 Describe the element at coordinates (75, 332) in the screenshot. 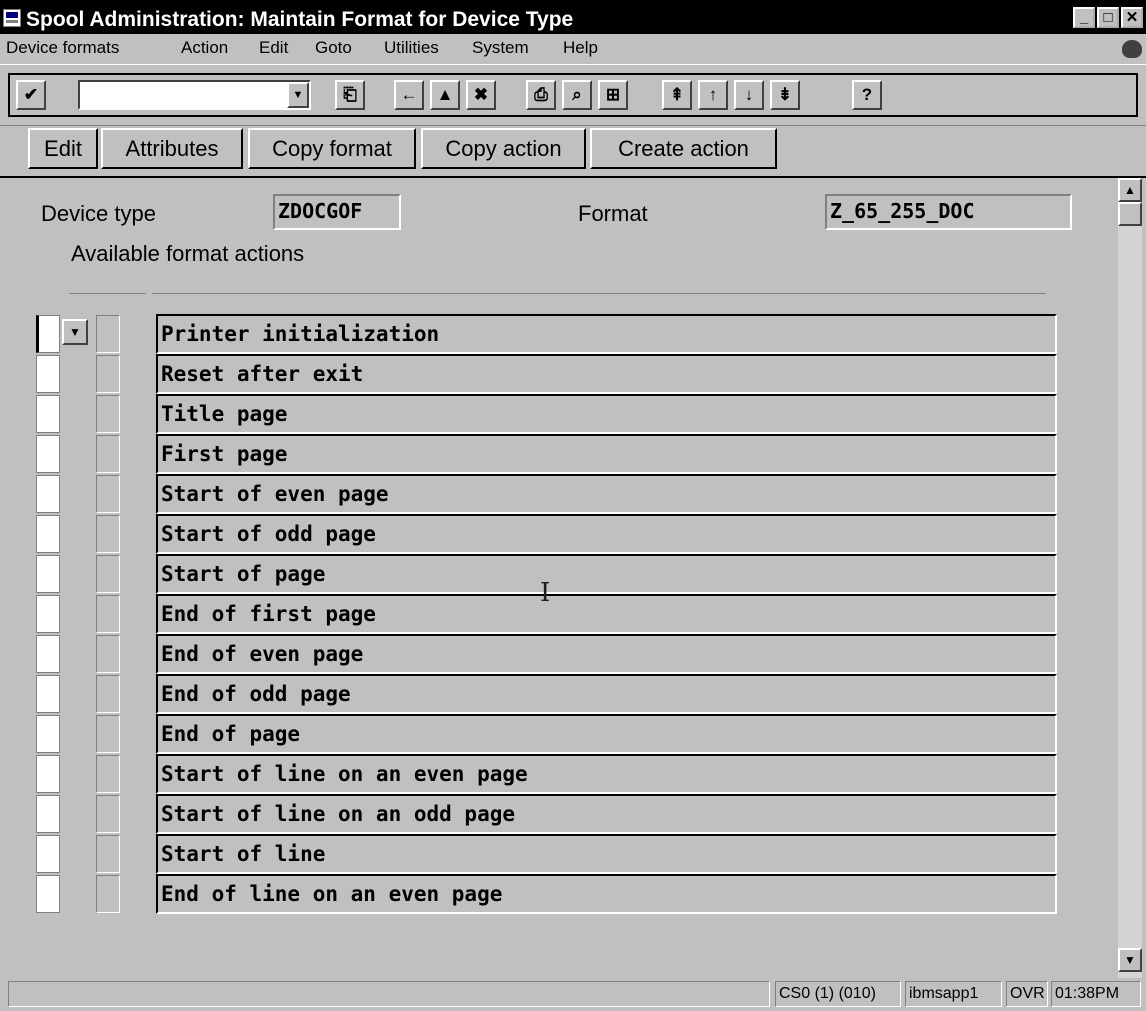

I see `value-help-icon: ▼` at that location.